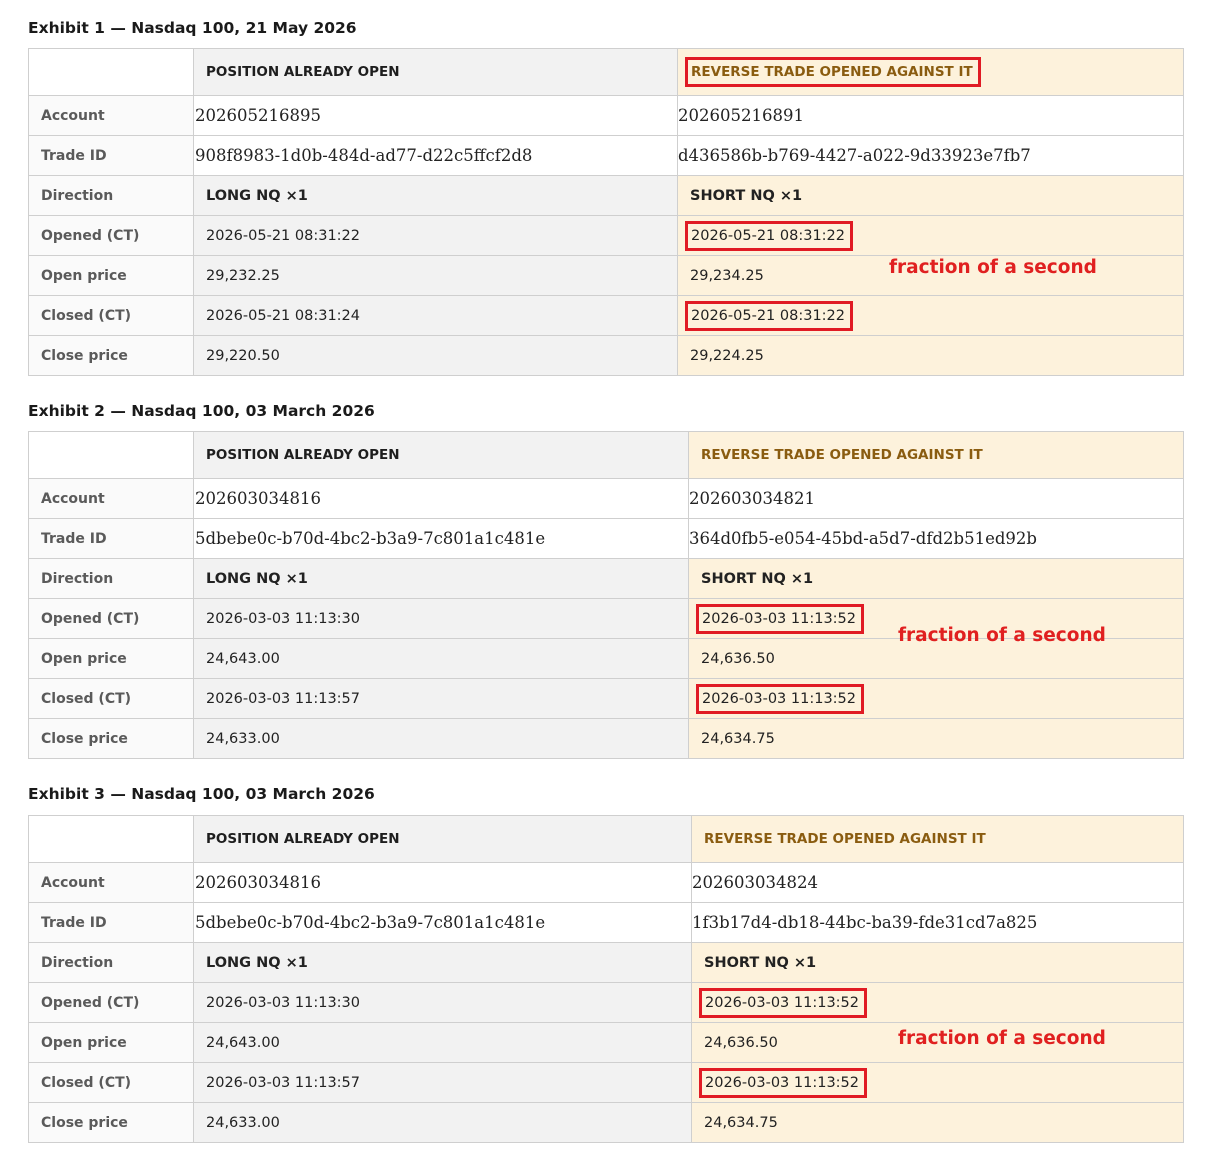  I want to click on reverse-account: 202603034824, so click(937, 882).